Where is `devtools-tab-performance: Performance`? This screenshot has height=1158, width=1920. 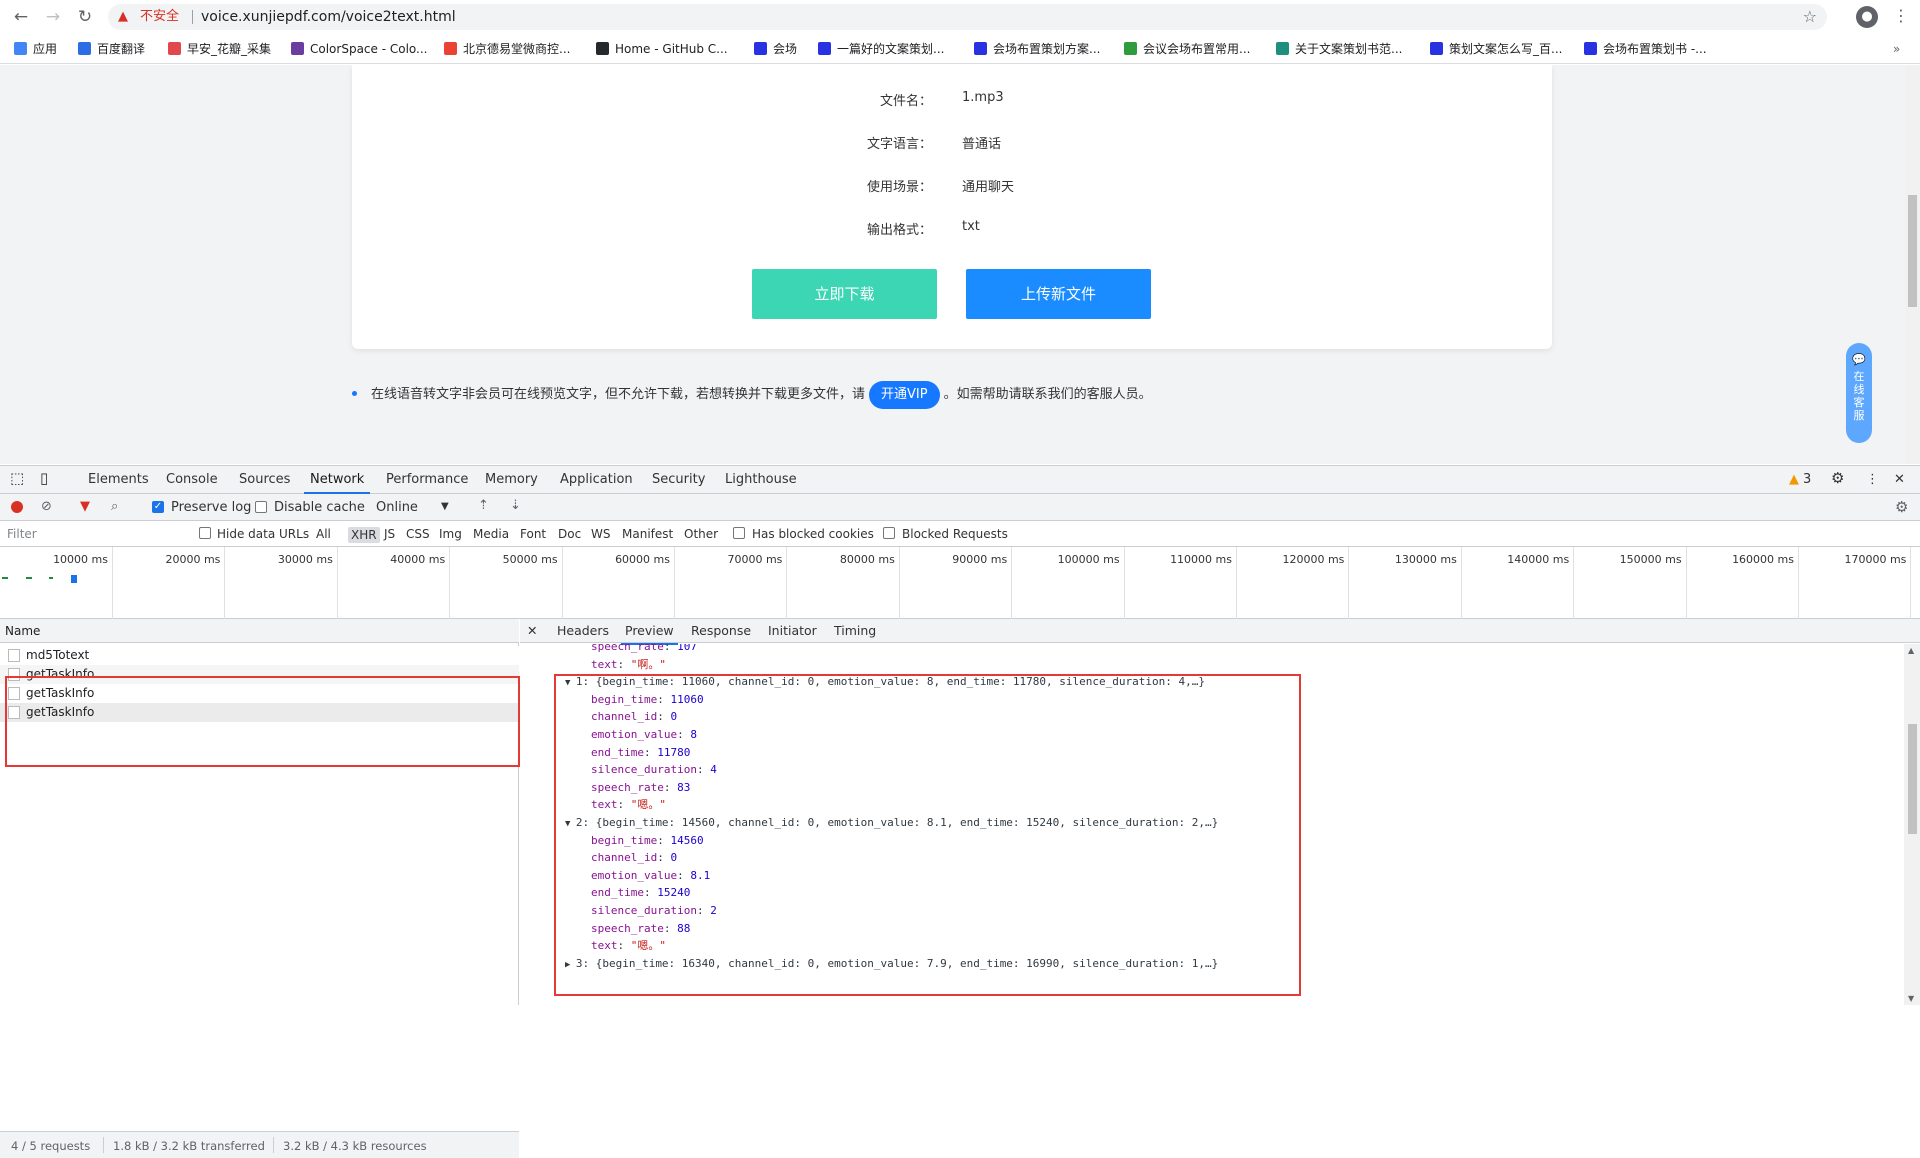
devtools-tab-performance: Performance is located at coordinates (427, 480).